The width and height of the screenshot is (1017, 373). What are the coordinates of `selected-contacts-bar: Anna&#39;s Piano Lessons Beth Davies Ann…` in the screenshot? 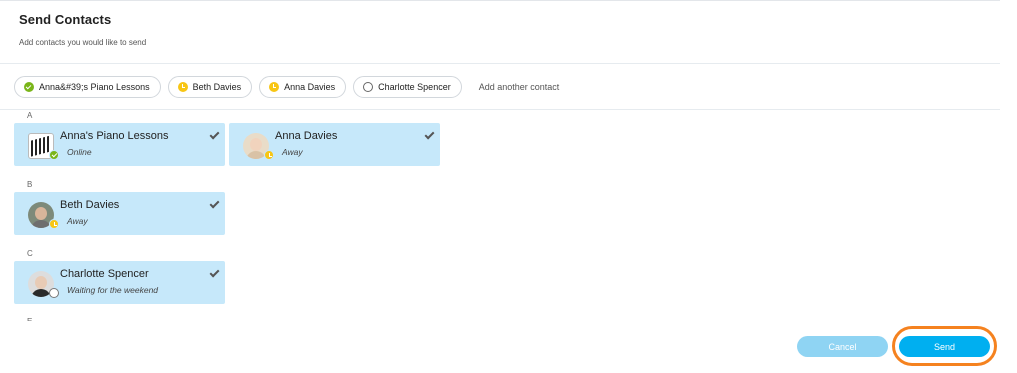 It's located at (286, 87).